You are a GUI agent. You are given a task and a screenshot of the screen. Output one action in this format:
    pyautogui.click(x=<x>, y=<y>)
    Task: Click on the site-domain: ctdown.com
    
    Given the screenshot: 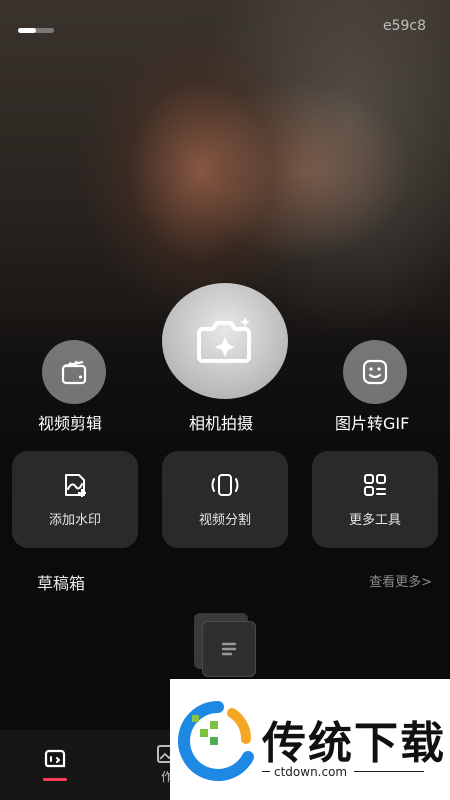 What is the action you would take?
    pyautogui.click(x=311, y=772)
    